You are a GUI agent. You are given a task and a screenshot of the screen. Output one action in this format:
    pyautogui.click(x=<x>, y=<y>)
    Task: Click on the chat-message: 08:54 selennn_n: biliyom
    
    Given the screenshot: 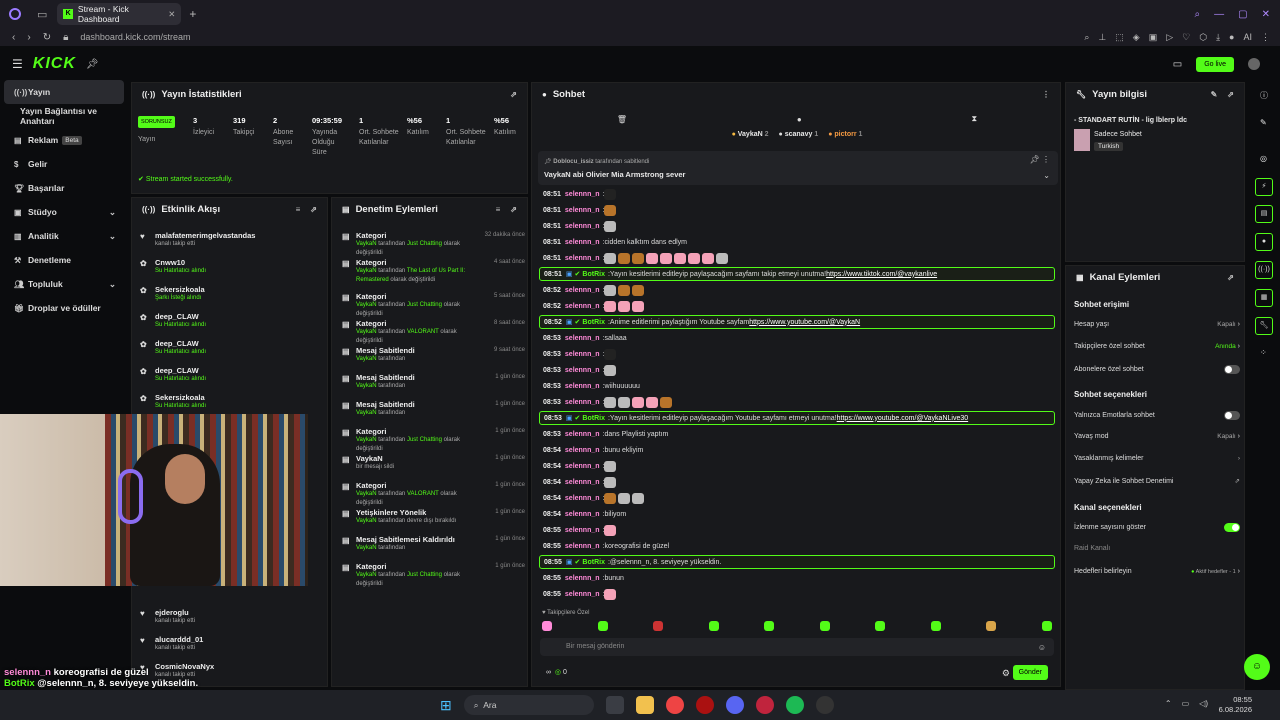 What is the action you would take?
    pyautogui.click(x=797, y=514)
    